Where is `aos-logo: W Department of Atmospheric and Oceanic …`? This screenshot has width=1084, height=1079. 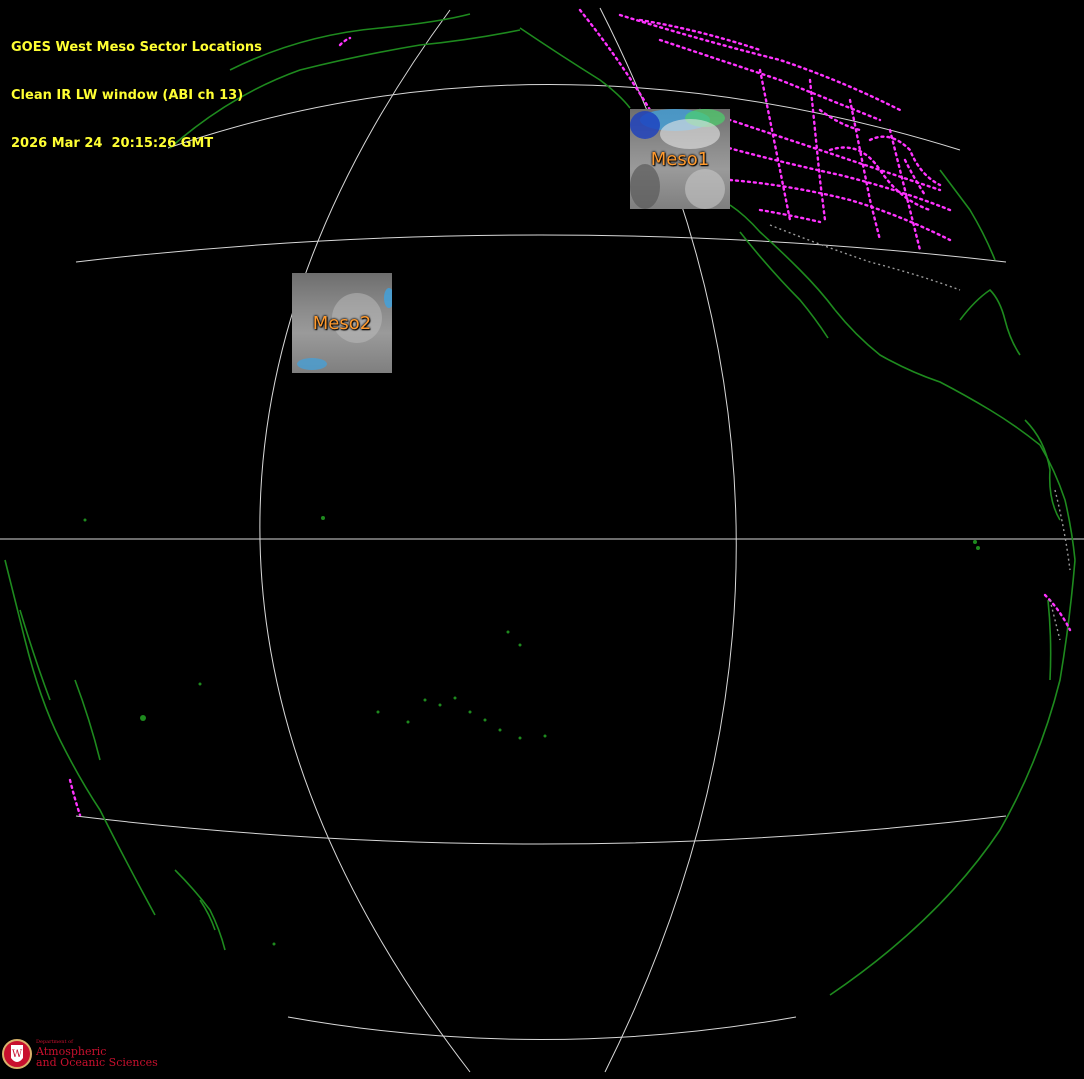
aos-logo: W Department of Atmospheric and Oceanic … is located at coordinates (80, 1054).